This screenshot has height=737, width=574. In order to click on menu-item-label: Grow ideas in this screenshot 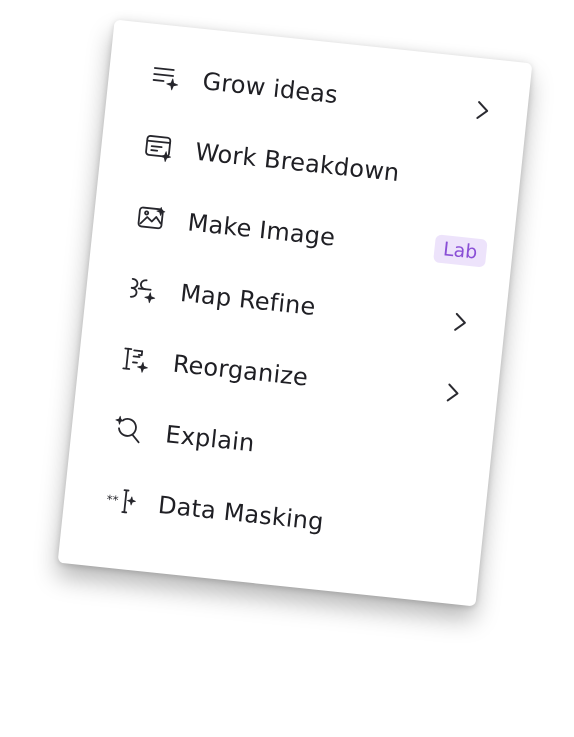, I will do `click(270, 88)`.